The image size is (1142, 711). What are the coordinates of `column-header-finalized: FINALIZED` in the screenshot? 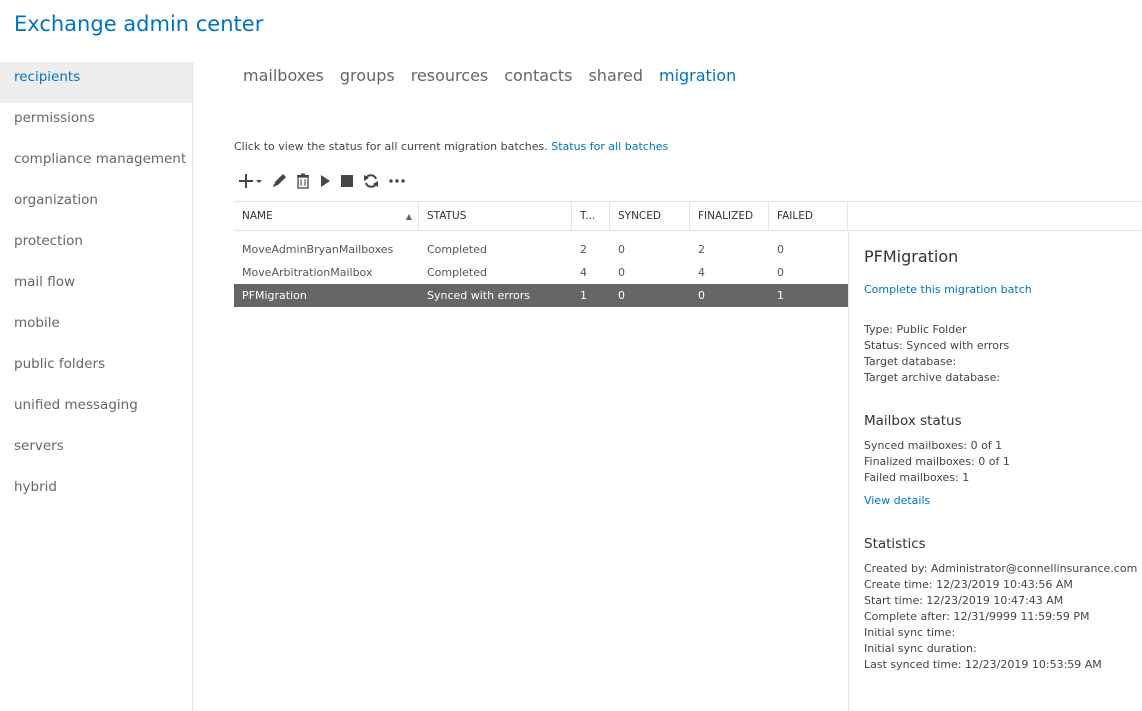 It's located at (729, 216).